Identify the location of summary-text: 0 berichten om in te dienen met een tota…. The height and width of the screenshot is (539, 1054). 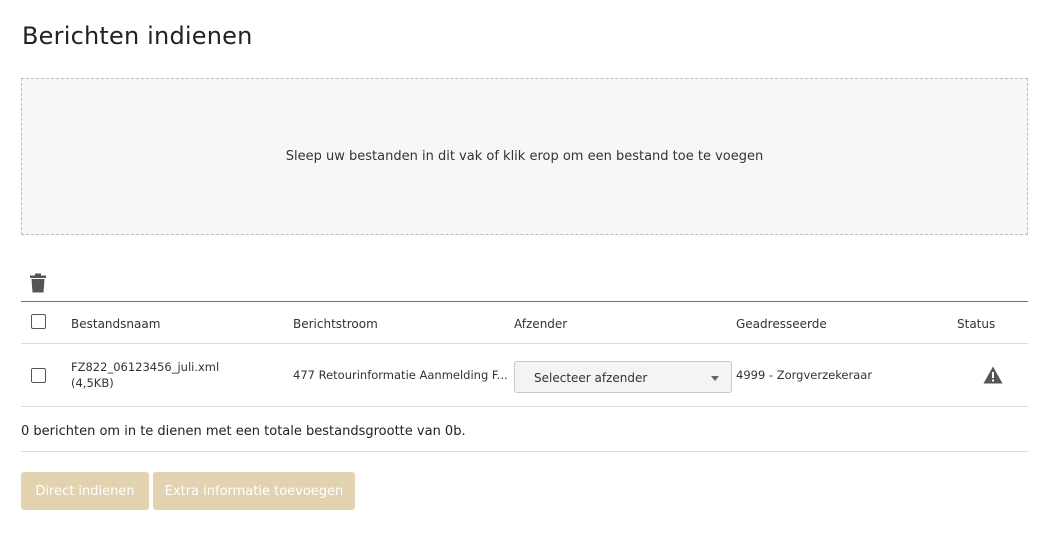
(243, 431).